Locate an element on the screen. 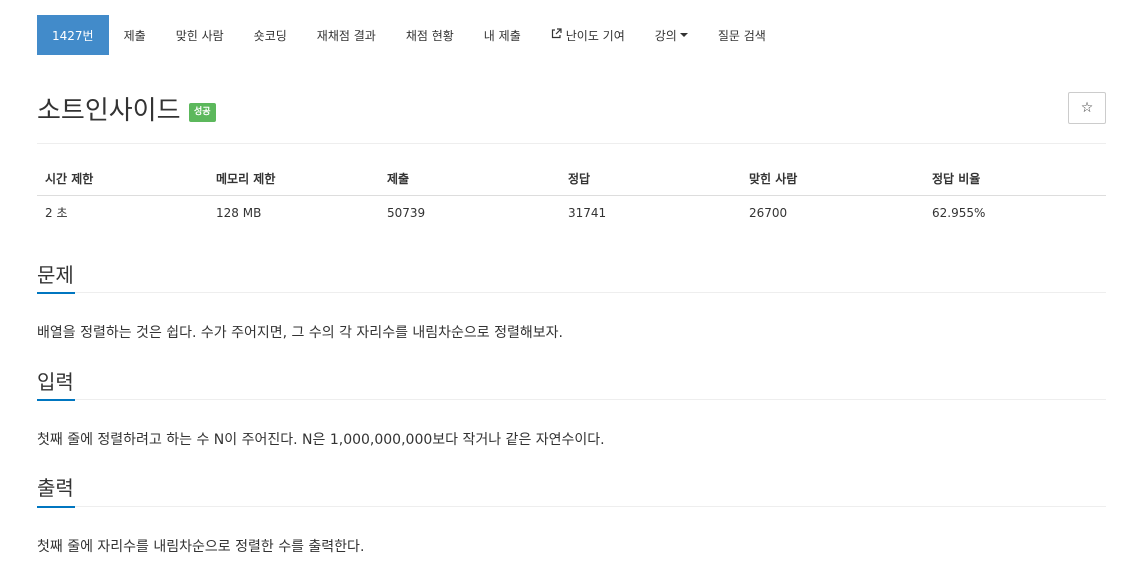  nav-judge-status: 채점 현황 is located at coordinates (430, 35).